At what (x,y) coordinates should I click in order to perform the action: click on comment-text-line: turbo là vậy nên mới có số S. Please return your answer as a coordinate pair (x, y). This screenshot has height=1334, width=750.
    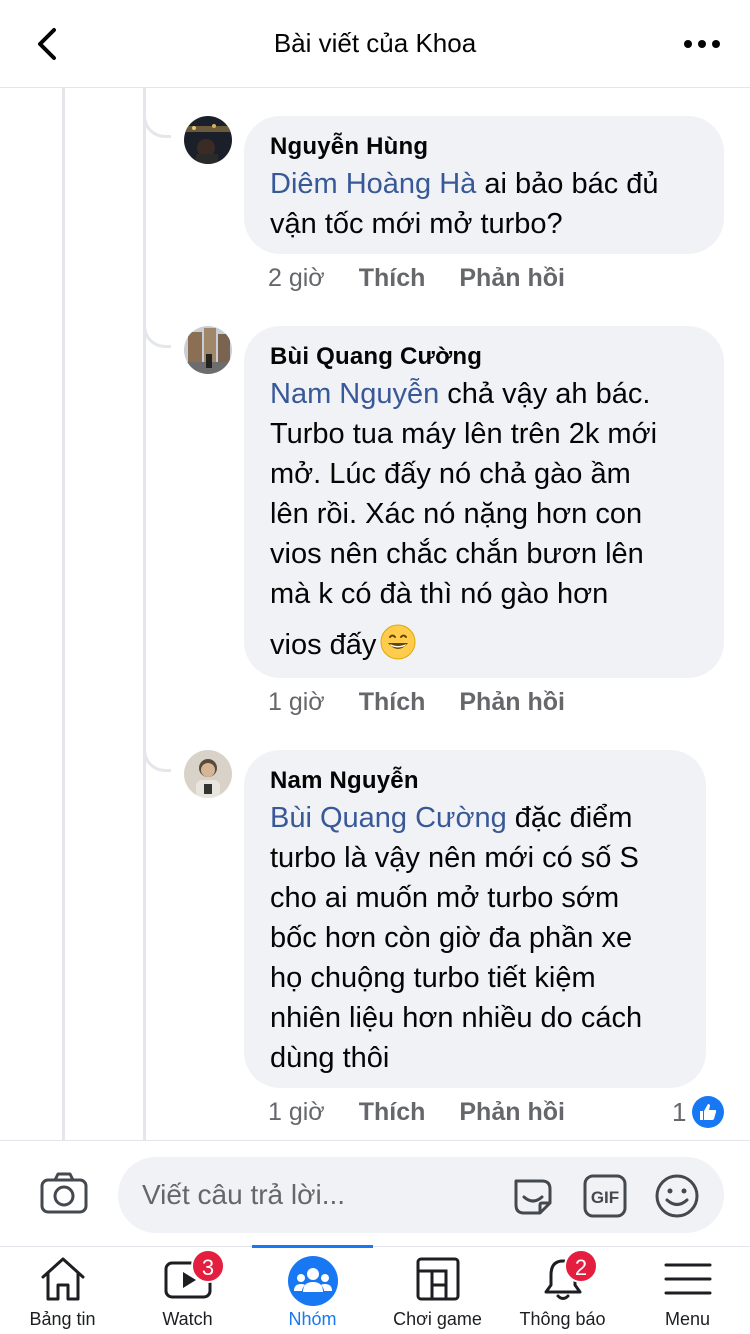
    Looking at the image, I should click on (454, 858).